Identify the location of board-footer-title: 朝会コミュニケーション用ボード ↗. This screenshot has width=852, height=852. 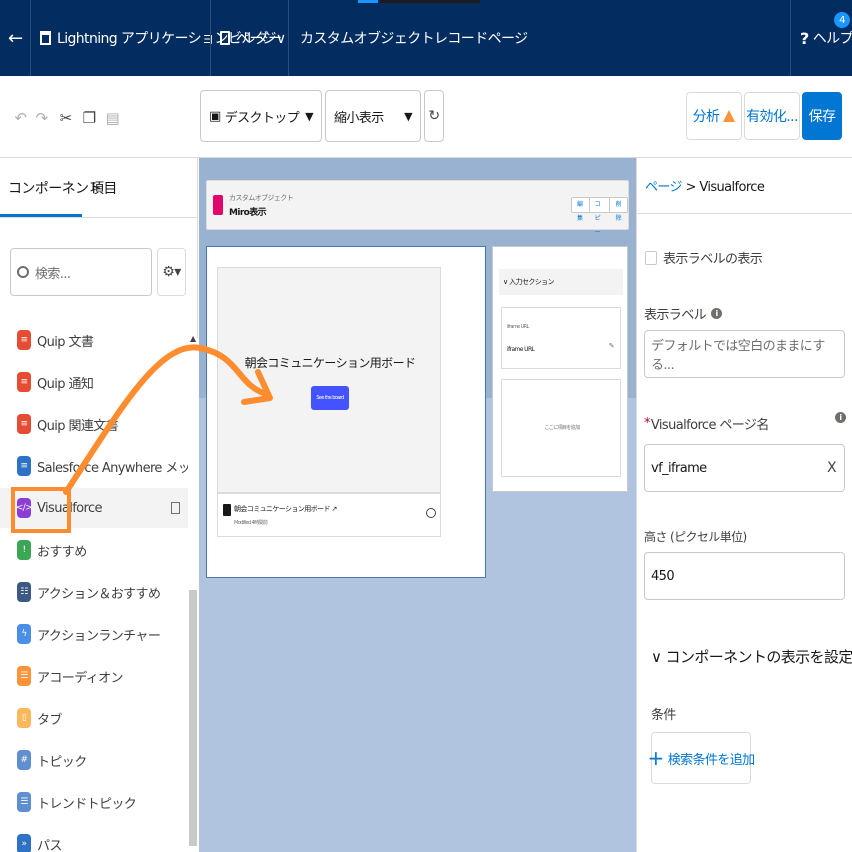
(285, 509).